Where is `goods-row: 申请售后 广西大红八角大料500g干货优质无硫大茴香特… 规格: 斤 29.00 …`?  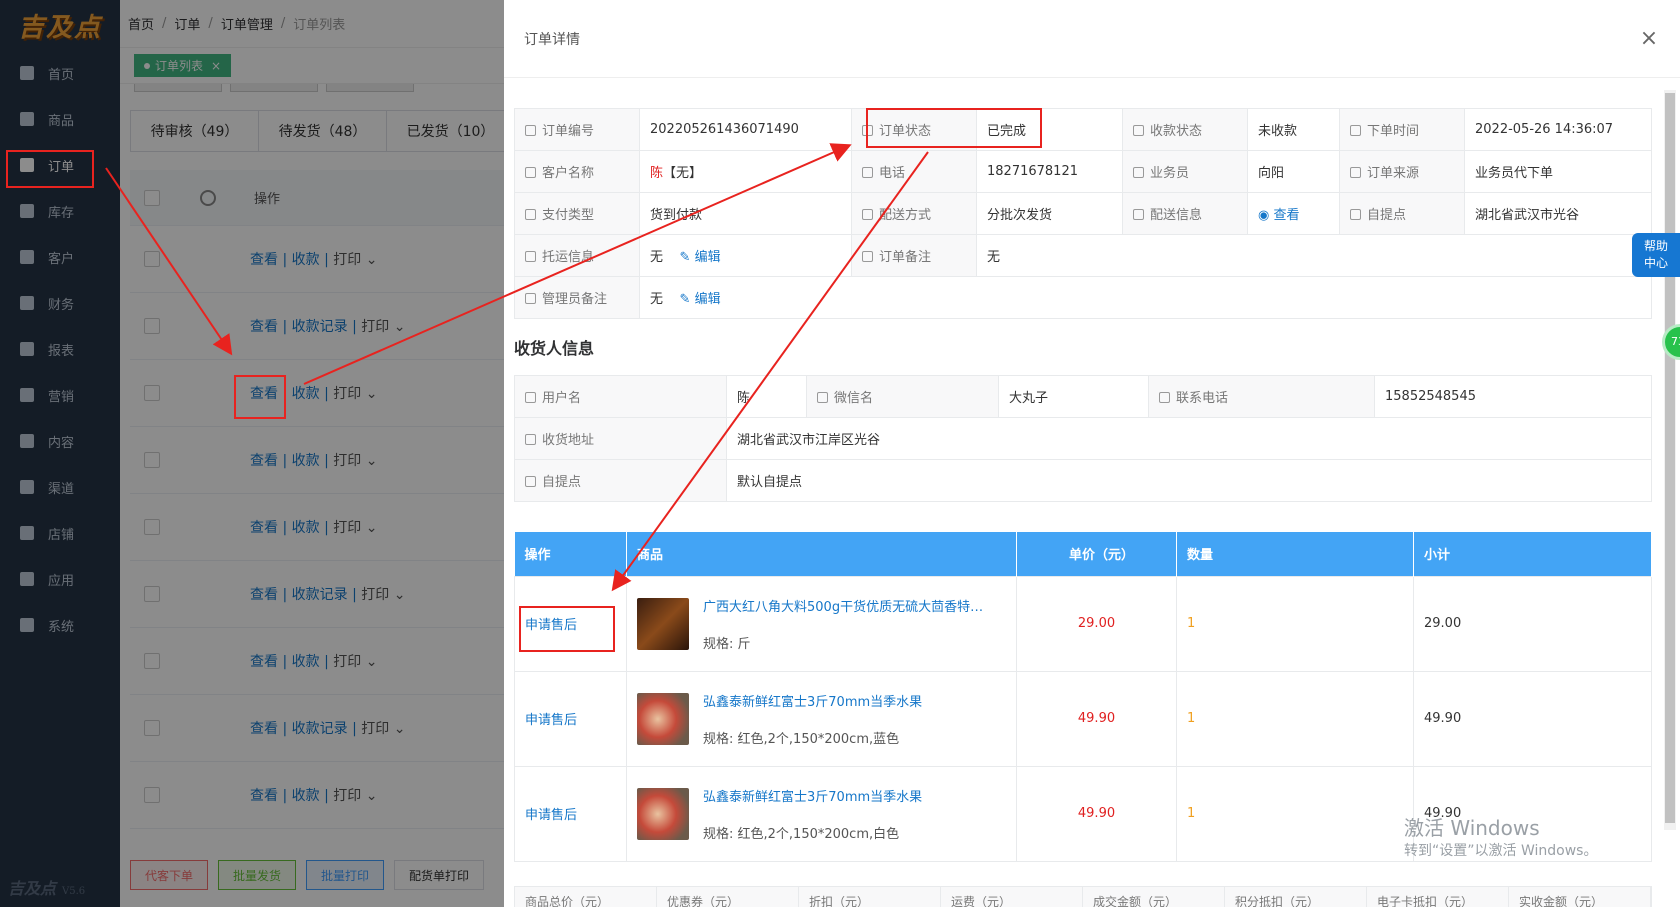 goods-row: 申请售后 广西大红八角大料500g干货优质无硫大茴香特… 规格: 斤 29.00 … is located at coordinates (1083, 623).